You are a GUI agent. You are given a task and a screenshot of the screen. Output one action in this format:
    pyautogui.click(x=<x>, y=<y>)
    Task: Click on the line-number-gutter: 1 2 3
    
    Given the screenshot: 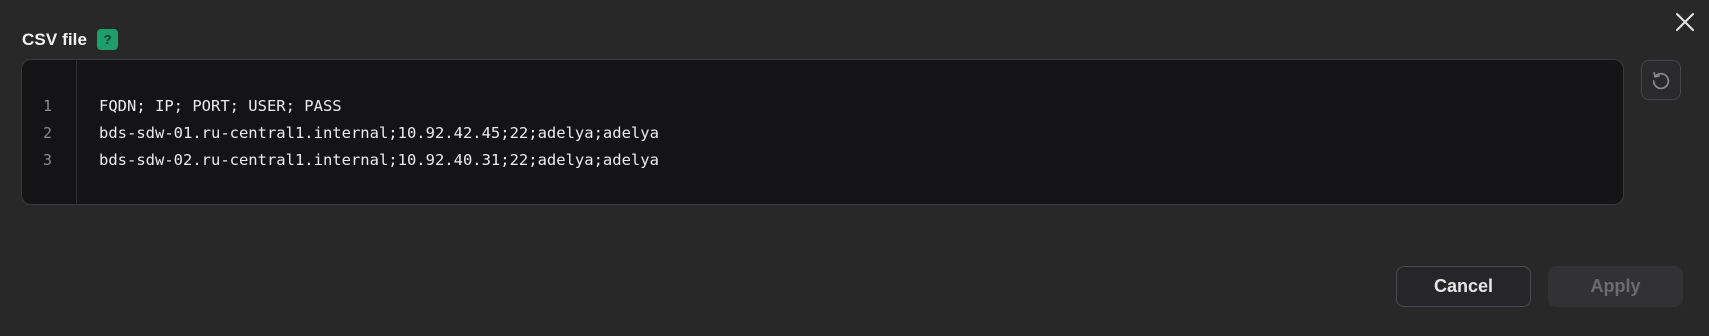 What is the action you would take?
    pyautogui.click(x=49, y=132)
    